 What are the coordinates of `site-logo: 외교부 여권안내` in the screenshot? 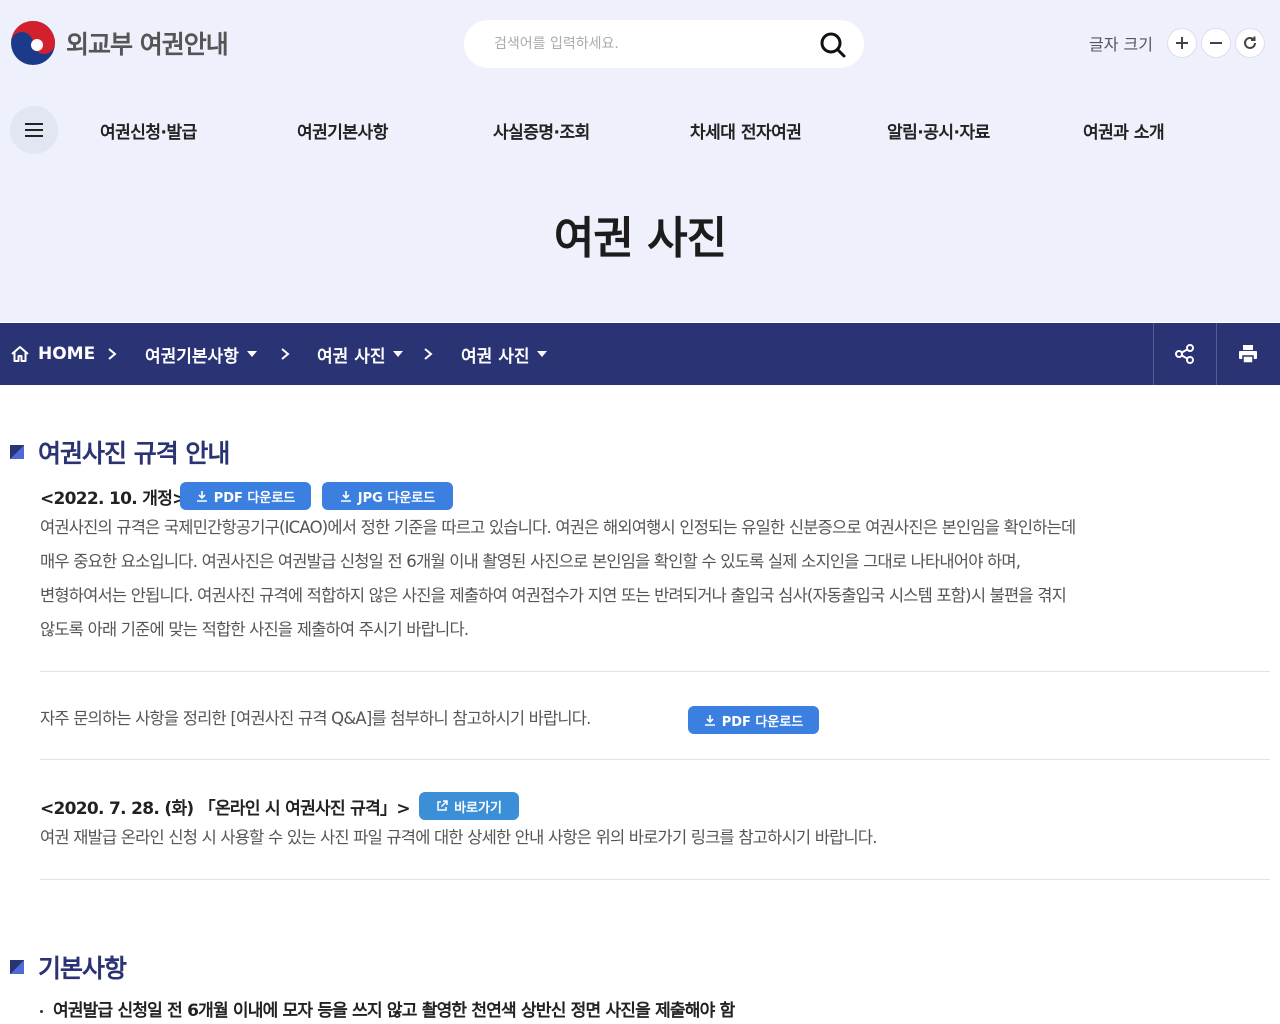 It's located at (119, 43).